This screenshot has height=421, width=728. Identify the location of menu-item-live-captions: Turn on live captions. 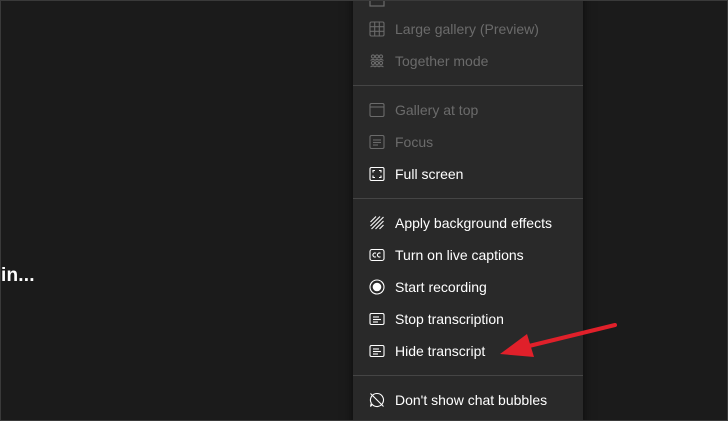
(468, 255).